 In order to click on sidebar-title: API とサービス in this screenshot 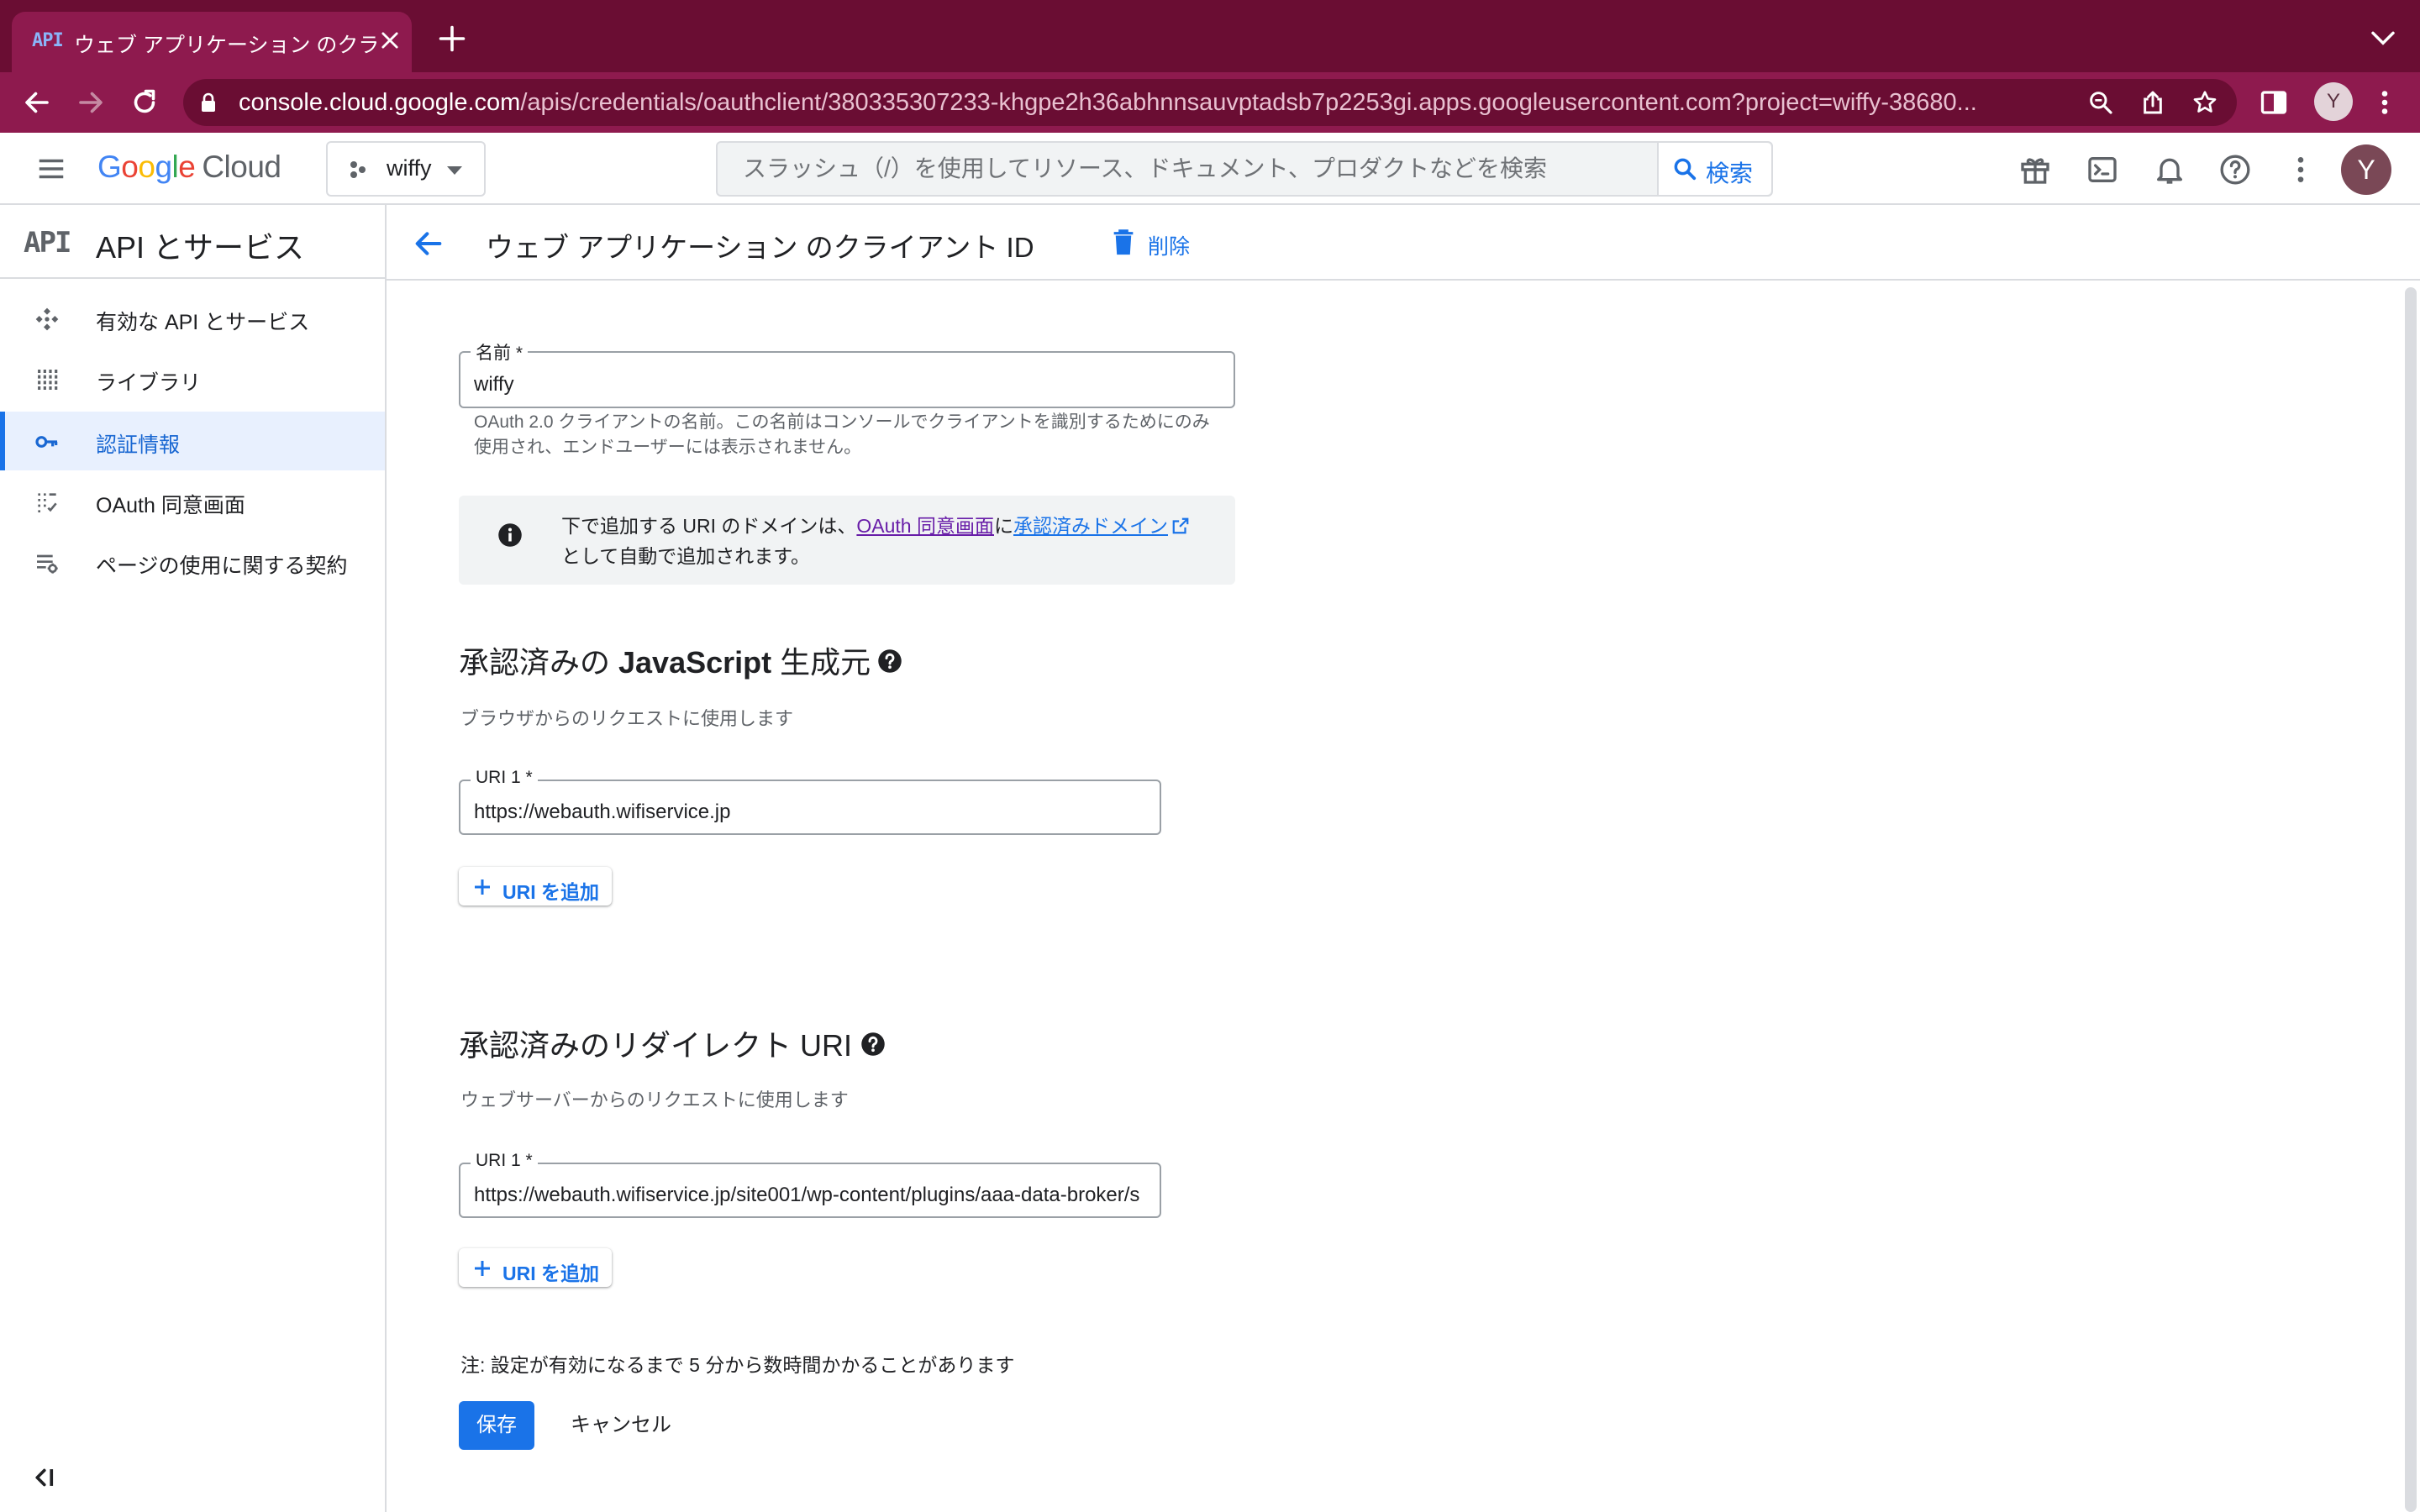, I will do `click(200, 247)`.